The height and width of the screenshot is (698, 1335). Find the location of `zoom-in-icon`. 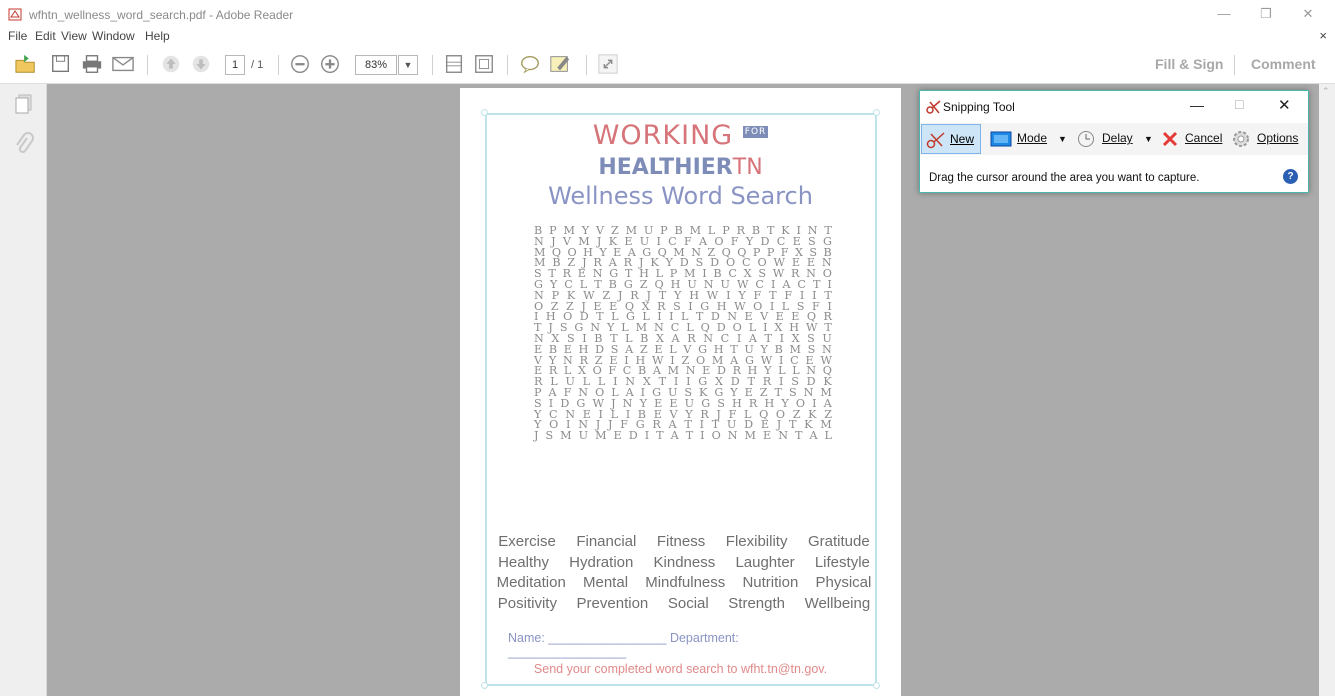

zoom-in-icon is located at coordinates (330, 64).